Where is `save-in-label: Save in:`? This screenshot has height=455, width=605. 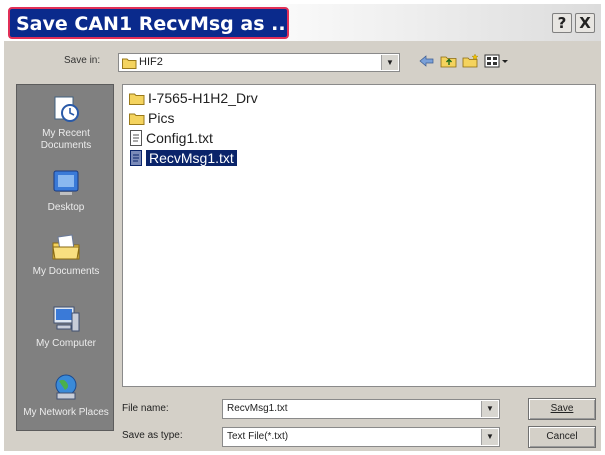
save-in-label: Save in: is located at coordinates (82, 60).